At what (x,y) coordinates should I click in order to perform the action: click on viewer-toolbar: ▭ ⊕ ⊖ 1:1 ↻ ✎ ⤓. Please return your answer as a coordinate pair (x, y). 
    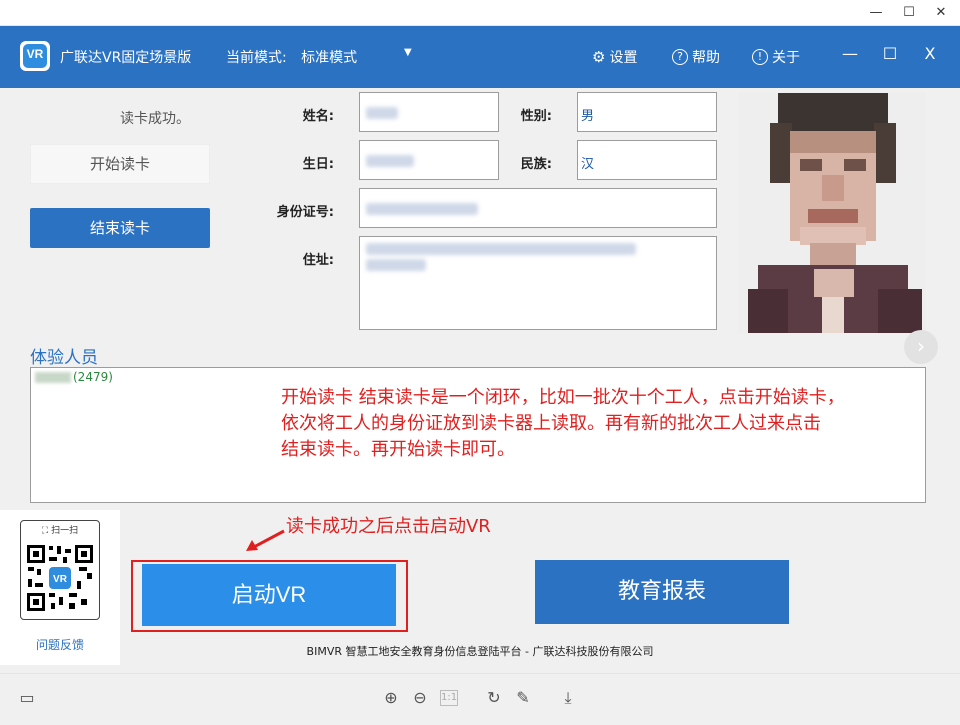
    Looking at the image, I should click on (480, 699).